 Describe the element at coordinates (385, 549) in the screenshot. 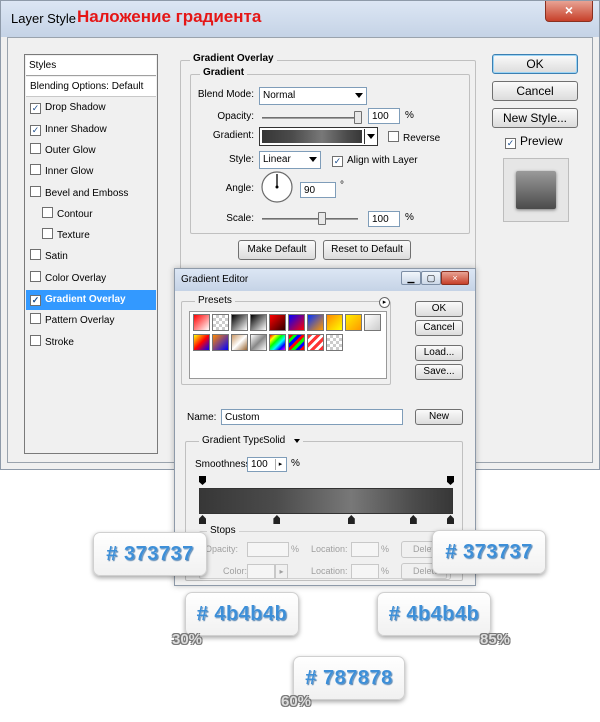

I see `stop-opacity-location-unit: %` at that location.